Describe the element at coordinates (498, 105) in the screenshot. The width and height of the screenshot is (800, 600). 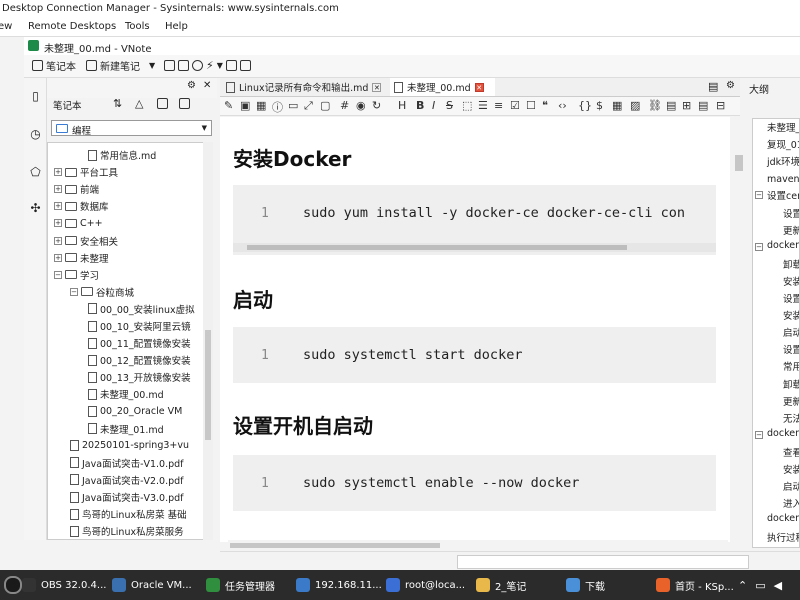
I see `ordered-list-icon: ≡` at that location.